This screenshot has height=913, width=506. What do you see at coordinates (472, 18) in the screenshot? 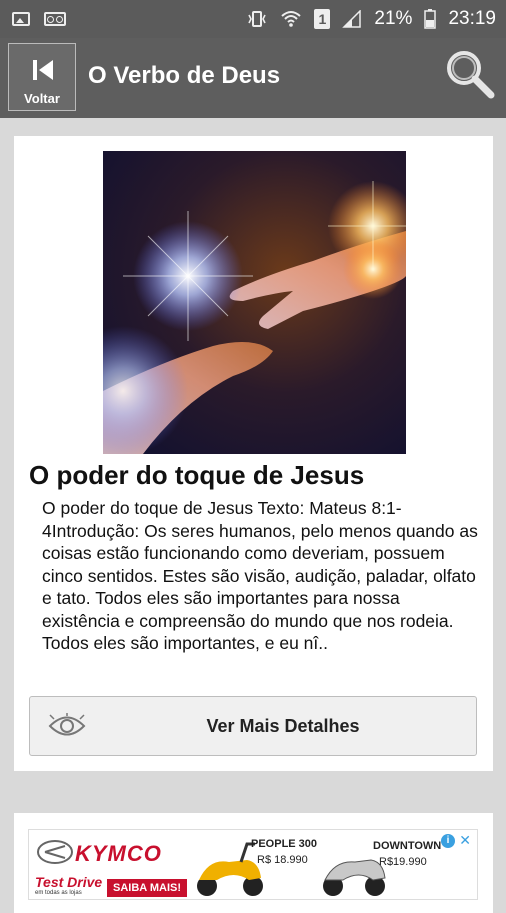
I see `clock: 23:19` at bounding box center [472, 18].